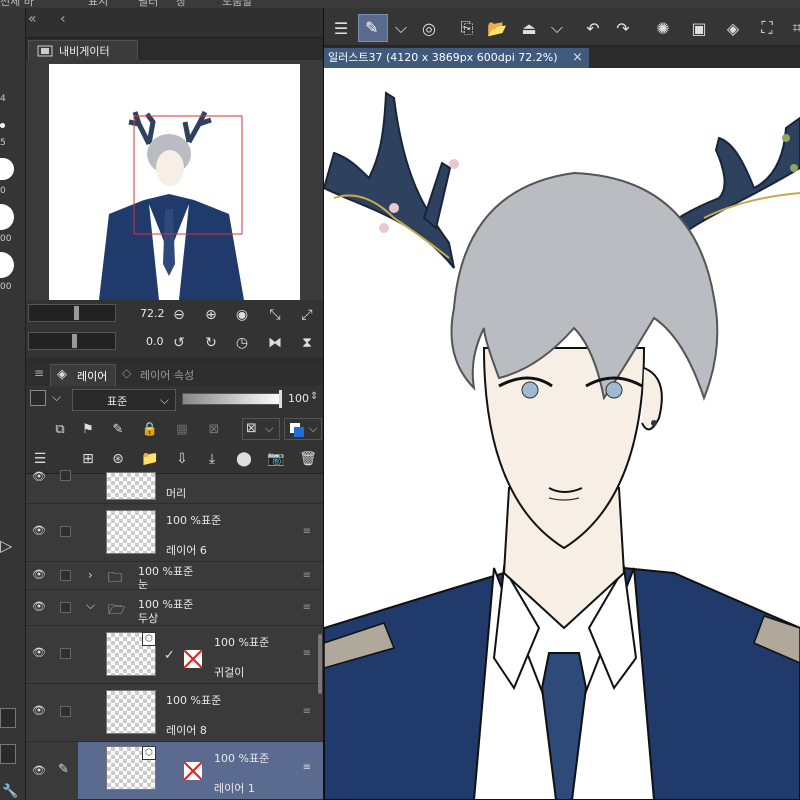 Image resolution: width=800 pixels, height=800 pixels. I want to click on chevron-right-icon: ›, so click(90, 575).